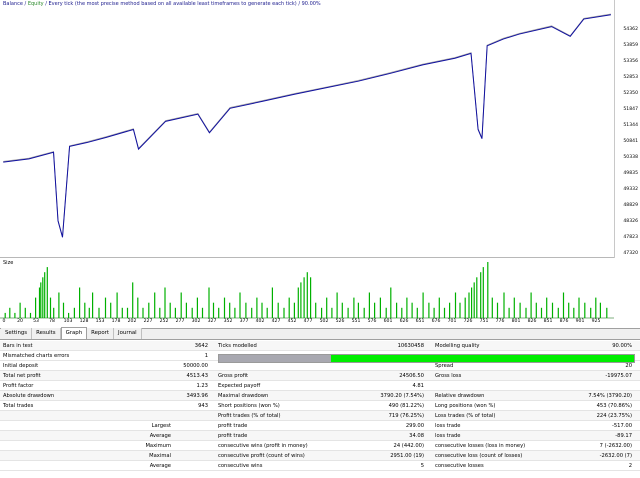 This screenshot has height=478, width=640. What do you see at coordinates (292, 321) in the screenshot?
I see `x-tick-label: 452` at bounding box center [292, 321].